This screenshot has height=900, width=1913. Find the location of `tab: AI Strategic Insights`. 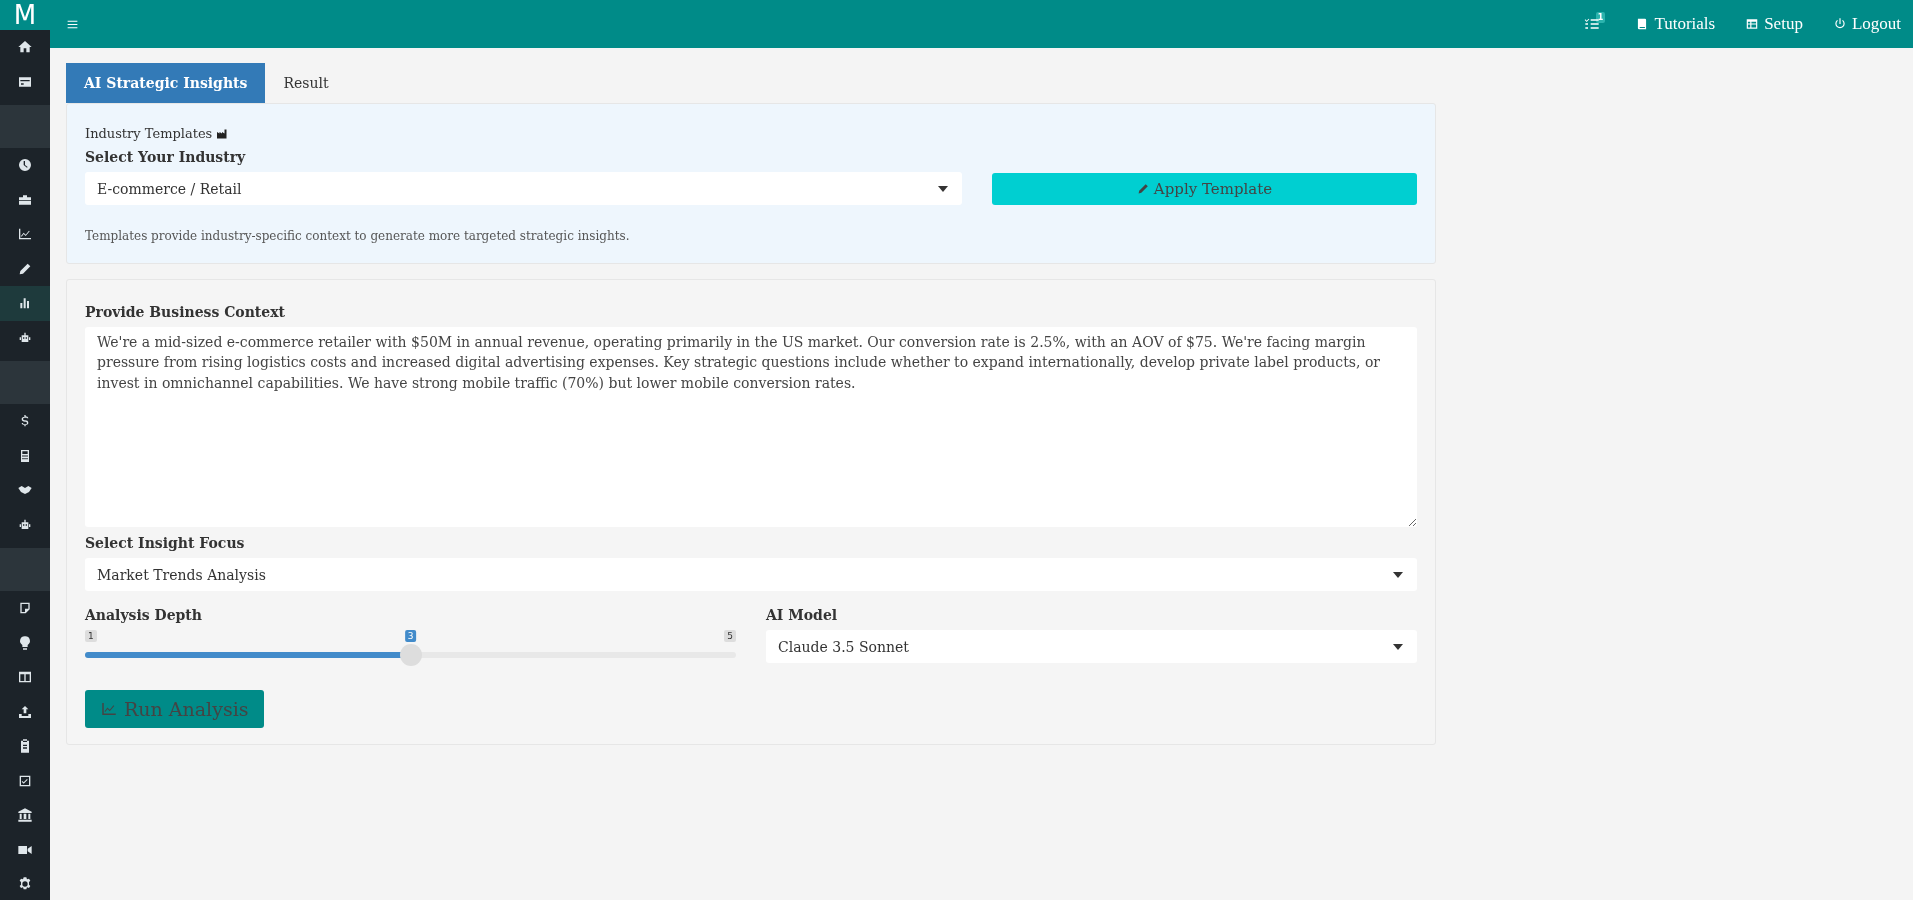

tab: AI Strategic Insights is located at coordinates (166, 83).